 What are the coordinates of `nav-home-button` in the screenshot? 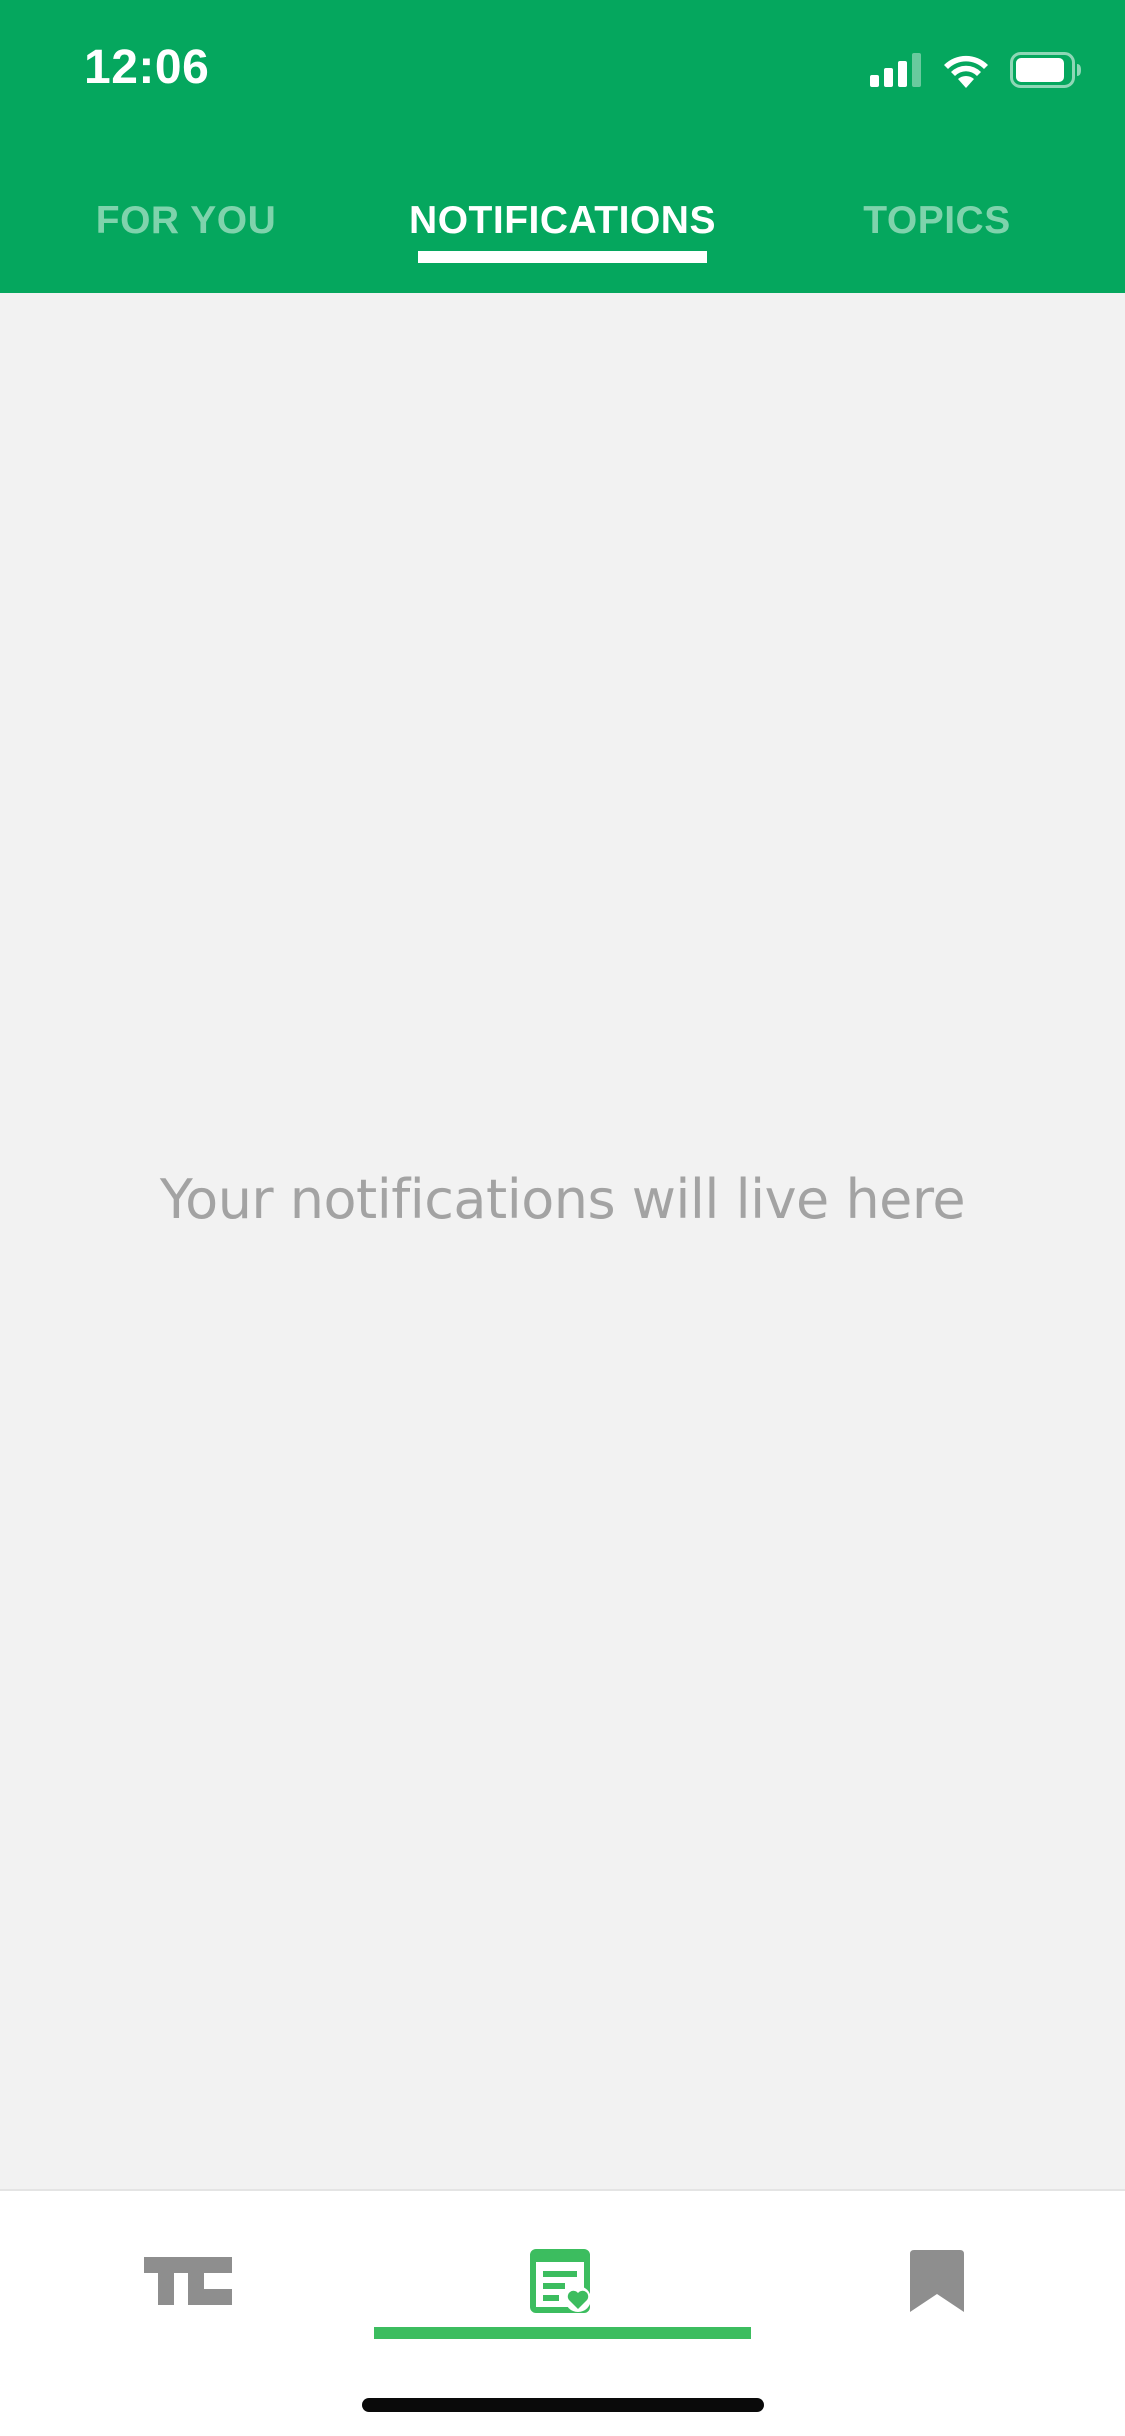 It's located at (188, 2281).